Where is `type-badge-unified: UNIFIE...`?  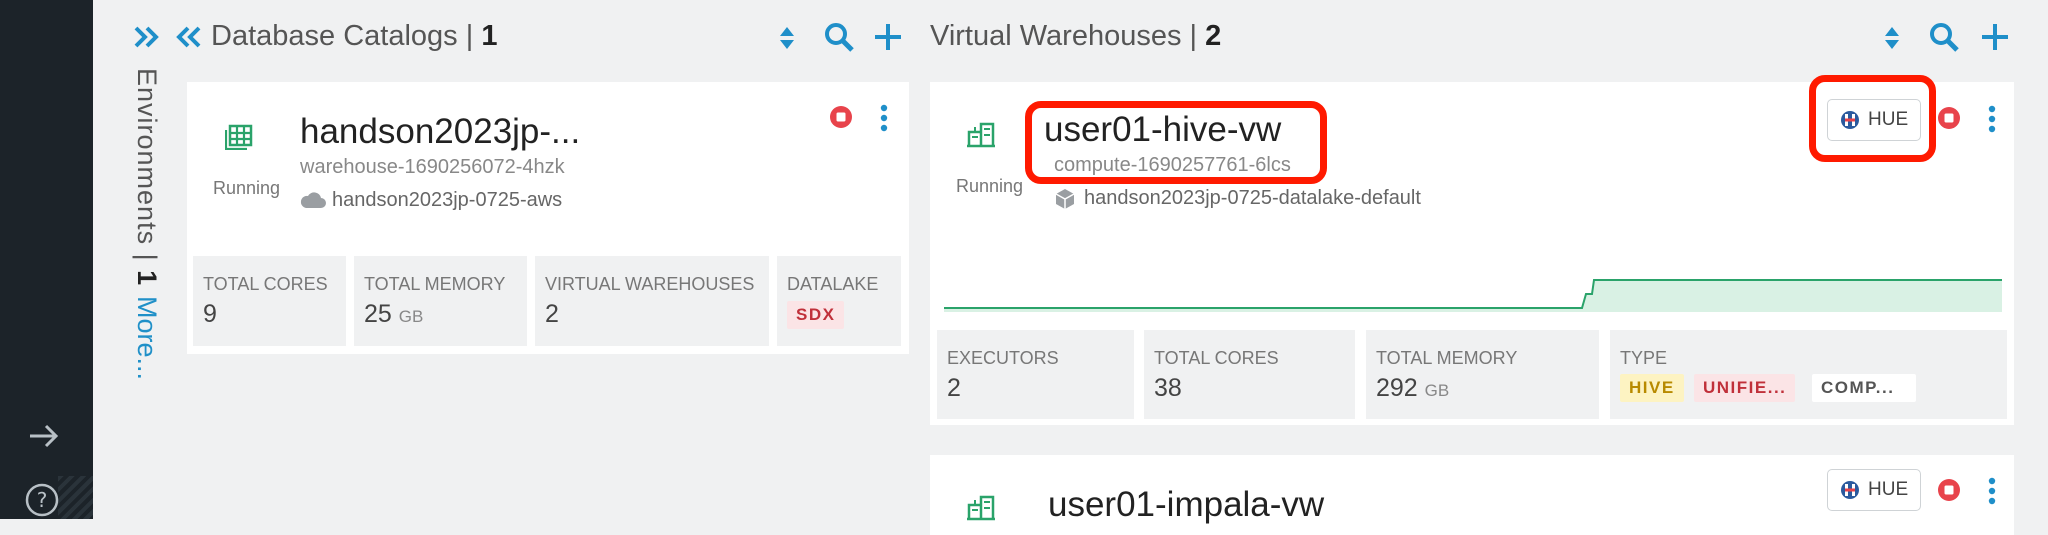 type-badge-unified: UNIFIE... is located at coordinates (1745, 388).